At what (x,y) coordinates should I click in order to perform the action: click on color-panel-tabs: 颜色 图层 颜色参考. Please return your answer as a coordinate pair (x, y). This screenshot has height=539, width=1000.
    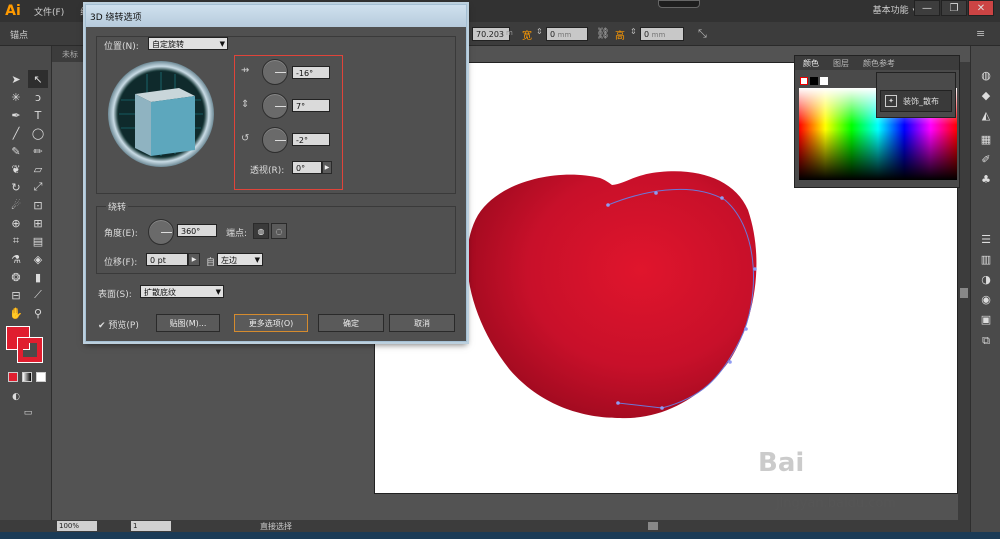
    Looking at the image, I should click on (877, 63).